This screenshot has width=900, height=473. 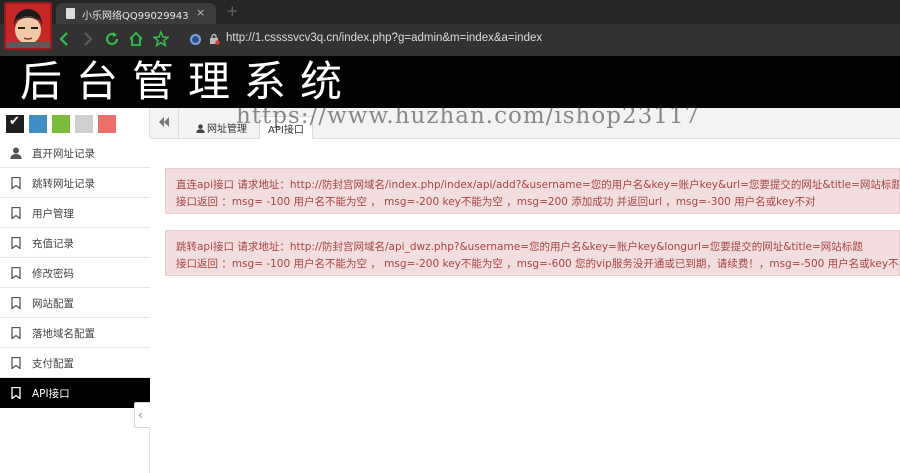 What do you see at coordinates (164, 124) in the screenshot?
I see `double-chevron-left-icon` at bounding box center [164, 124].